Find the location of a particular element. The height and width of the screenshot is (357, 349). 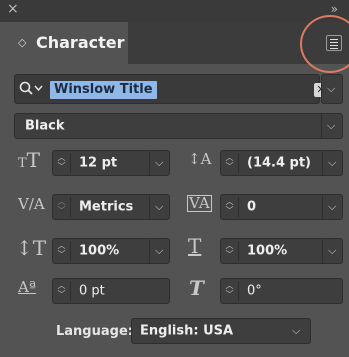

rotation-field: ︿ ﹀ 0° is located at coordinates (281, 291).